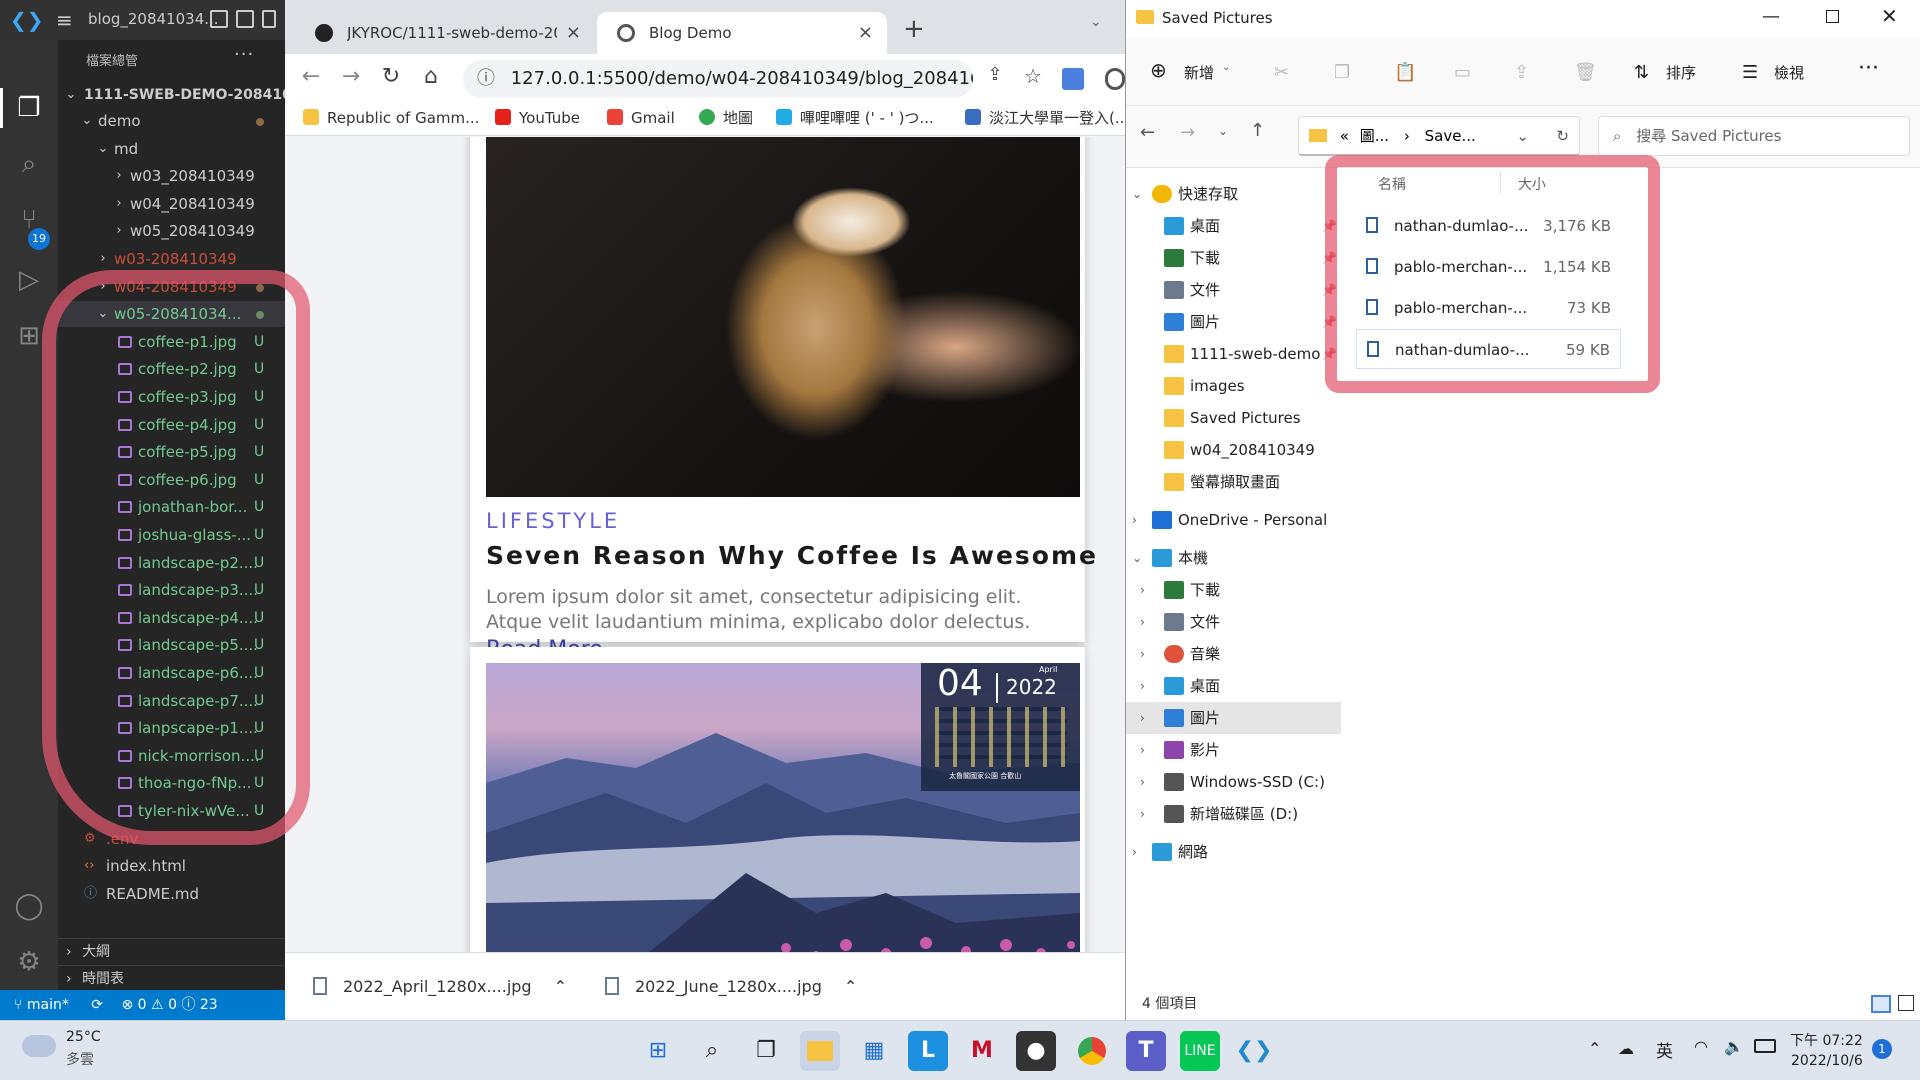 This screenshot has width=1920, height=1080. I want to click on tiles-view-icon, so click(1906, 1003).